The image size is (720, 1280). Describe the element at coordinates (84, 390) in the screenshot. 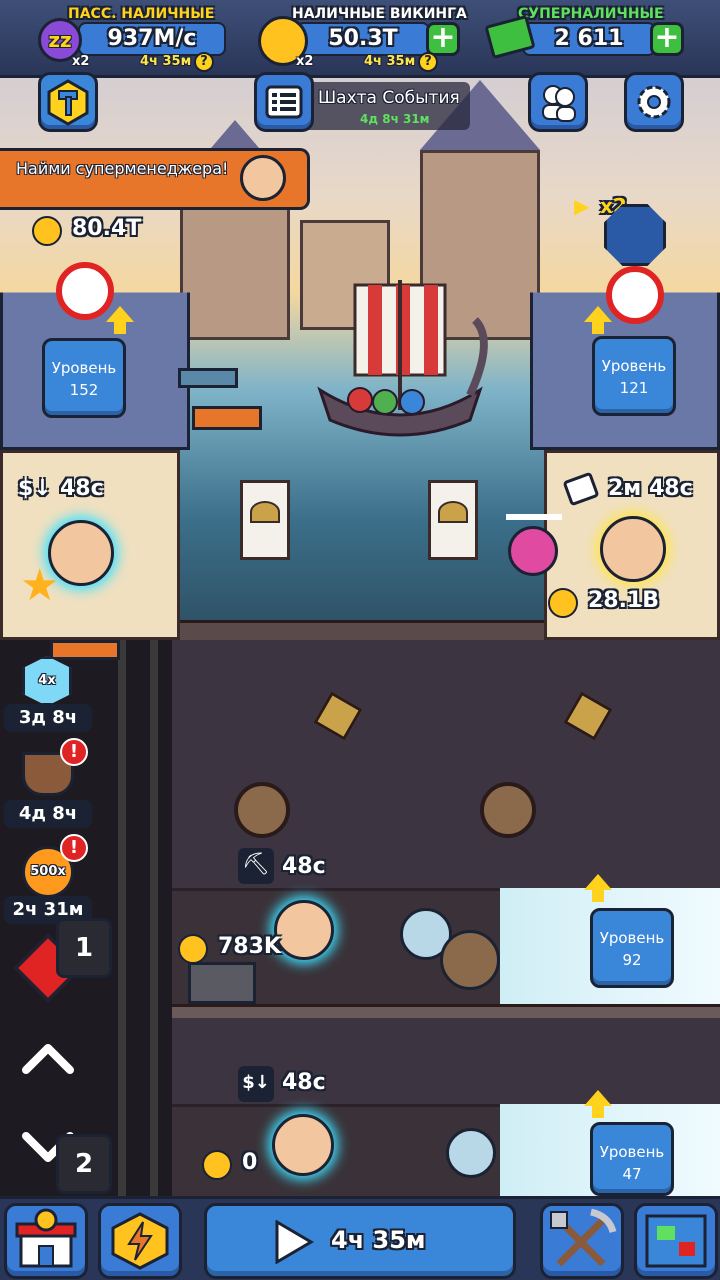

I see `warehouse-level: 152` at that location.